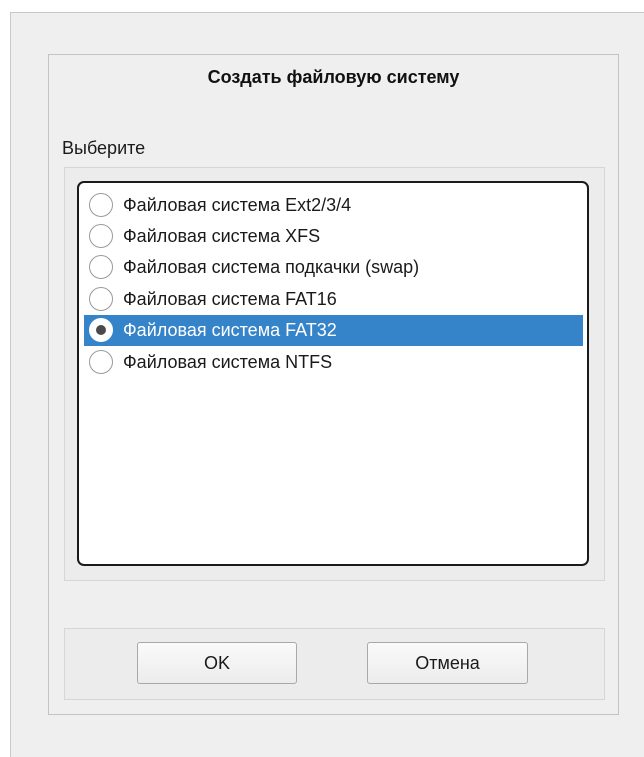  Describe the element at coordinates (333, 361) in the screenshot. I see `option-ntfs: Файловая система NTFS` at that location.